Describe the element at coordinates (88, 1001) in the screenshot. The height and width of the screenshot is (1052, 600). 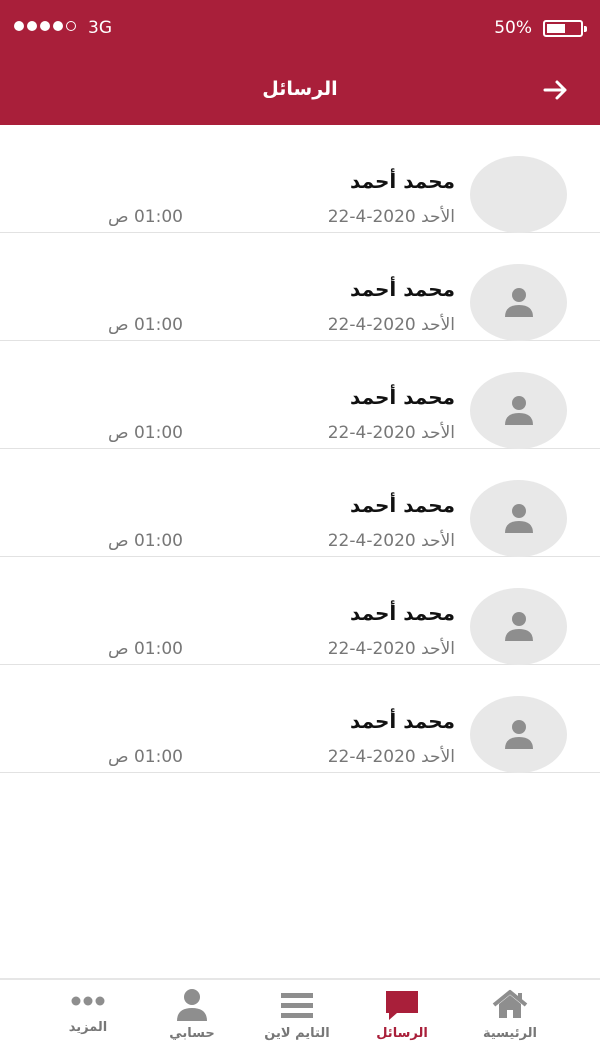
I see `more-icon` at that location.